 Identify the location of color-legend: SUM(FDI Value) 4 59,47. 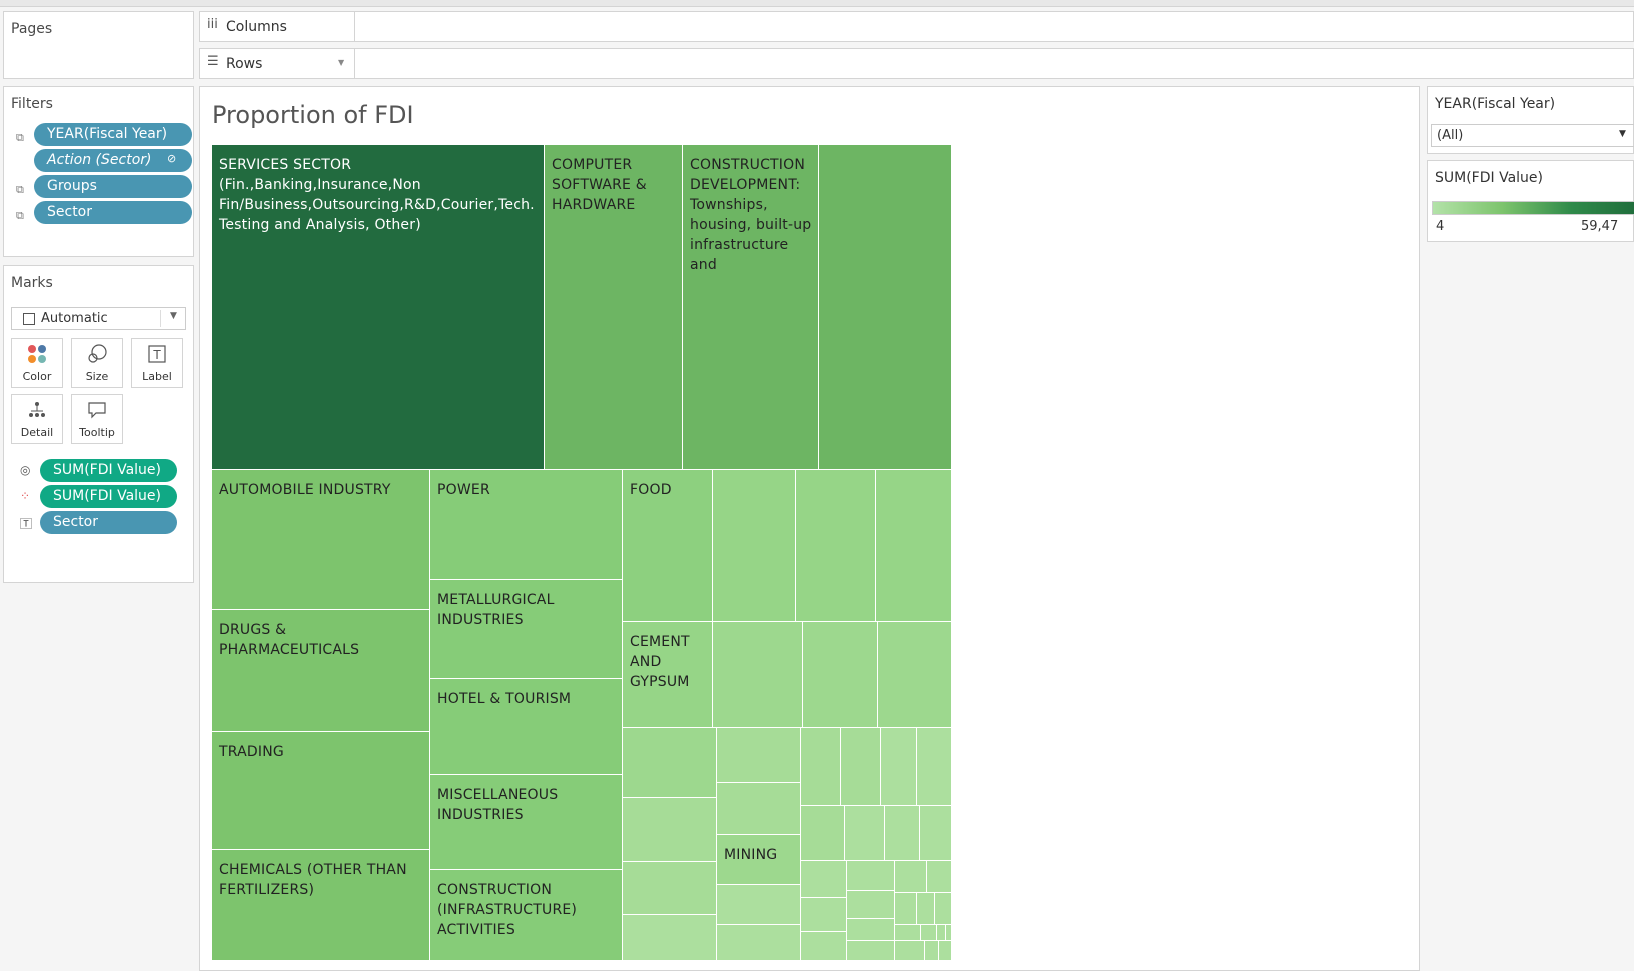
(1530, 201).